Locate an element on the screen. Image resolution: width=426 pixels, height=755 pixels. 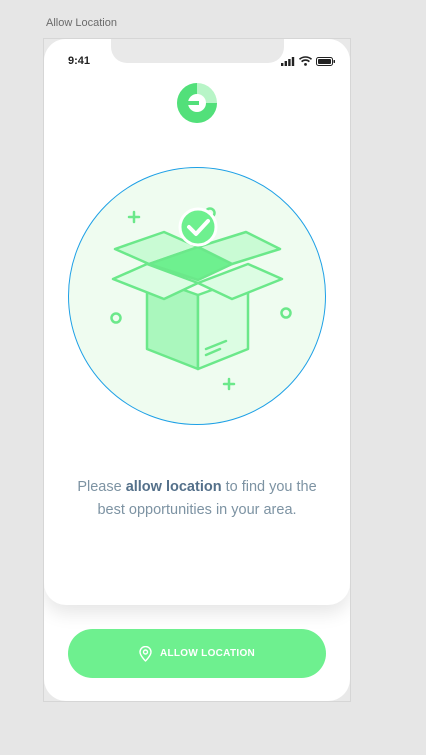
battery-icon is located at coordinates (325, 61).